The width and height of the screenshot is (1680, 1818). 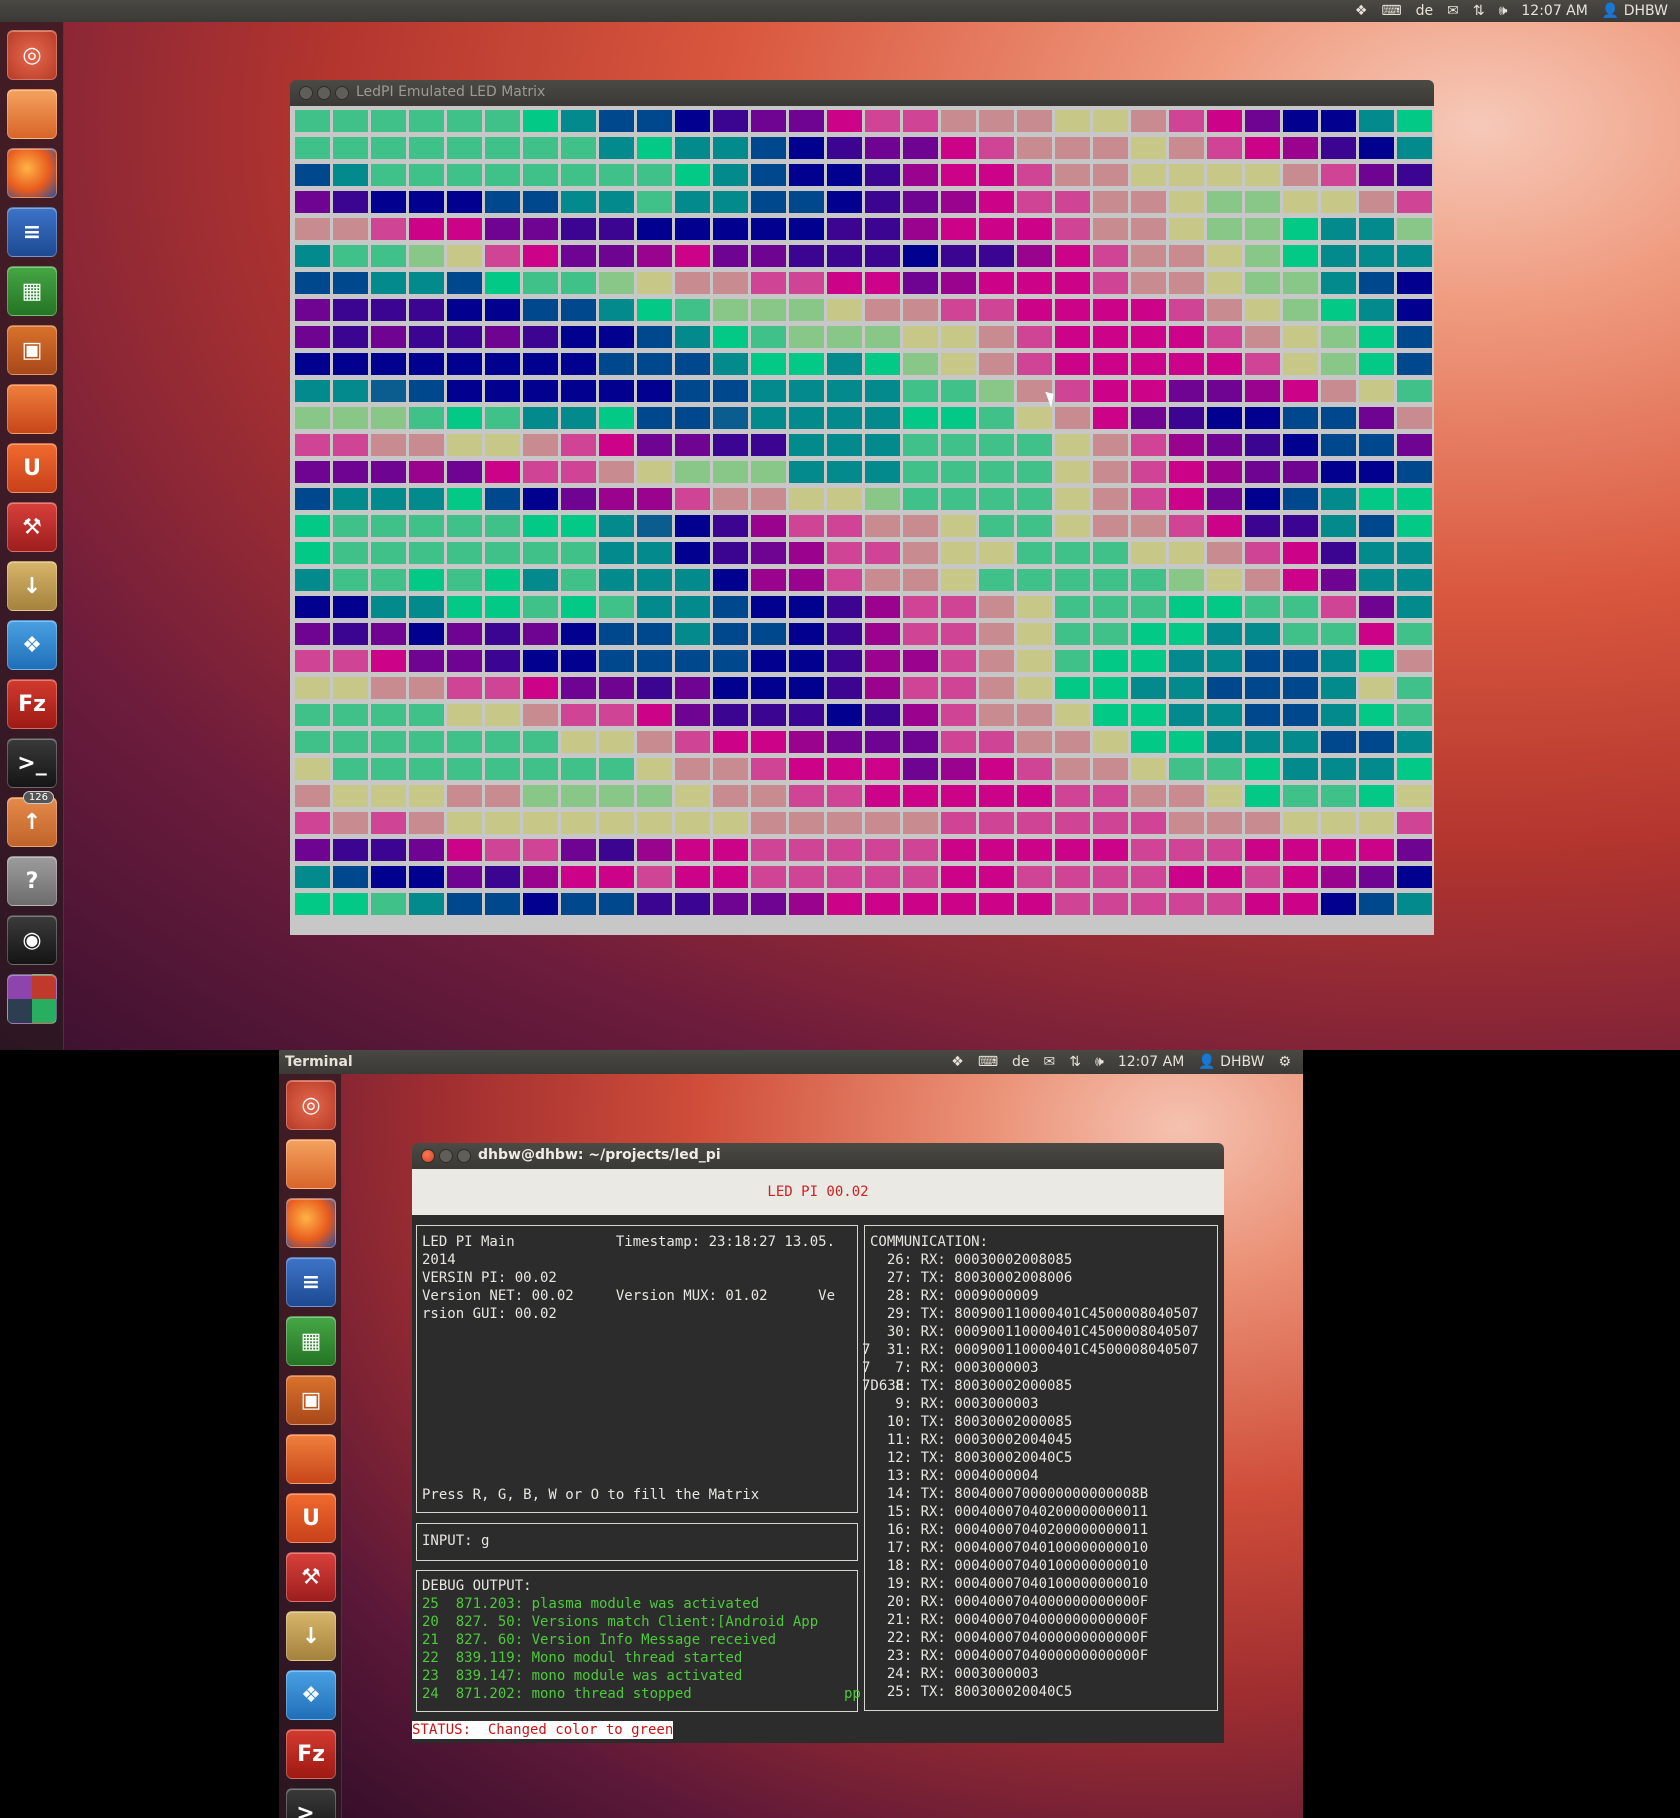 What do you see at coordinates (32, 468) in the screenshot?
I see `ubuntu-one-icon: U` at bounding box center [32, 468].